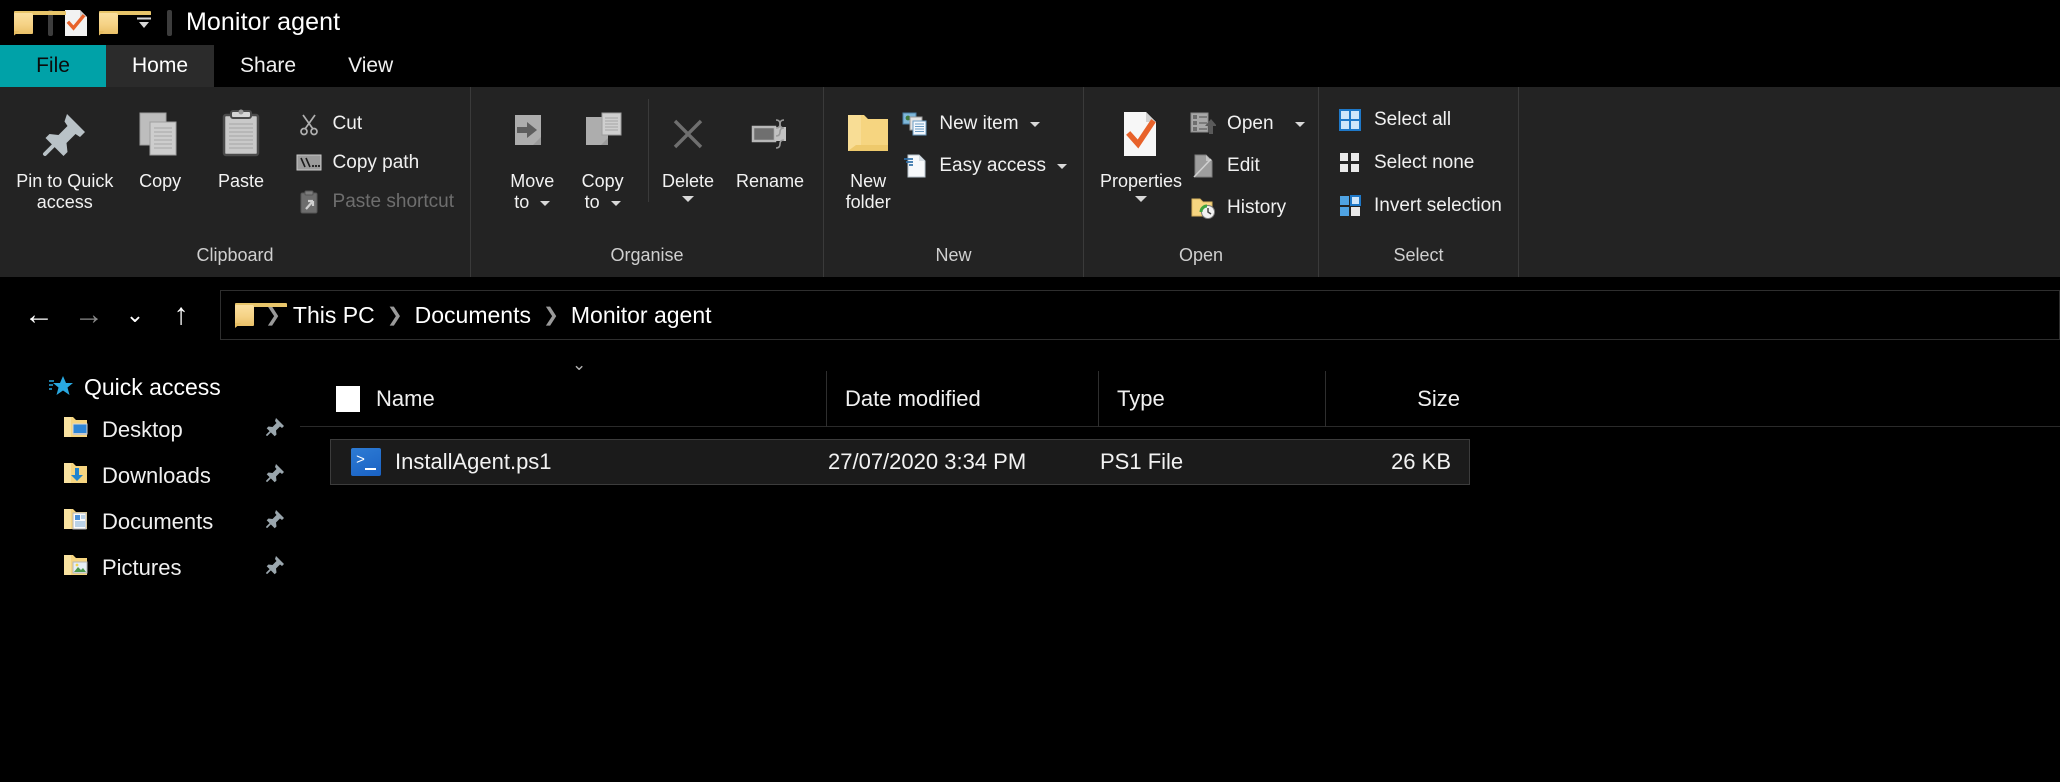 This screenshot has height=782, width=2060. What do you see at coordinates (473, 461) in the screenshot?
I see `file-name-label: InstallAgent.ps1` at bounding box center [473, 461].